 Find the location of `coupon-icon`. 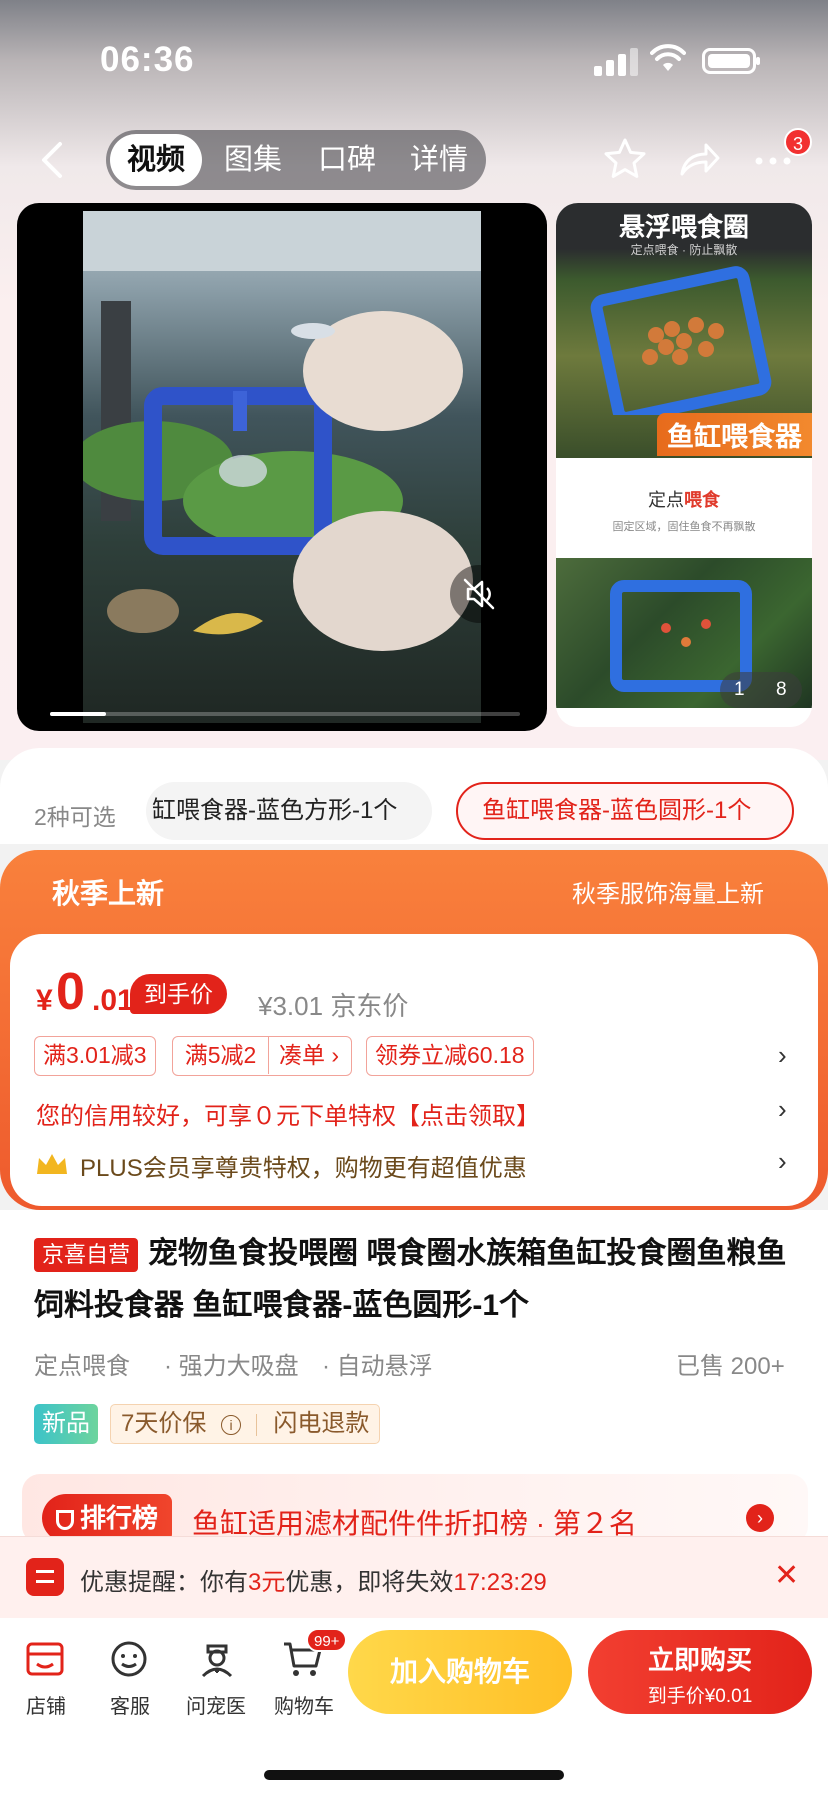

coupon-icon is located at coordinates (45, 1577).